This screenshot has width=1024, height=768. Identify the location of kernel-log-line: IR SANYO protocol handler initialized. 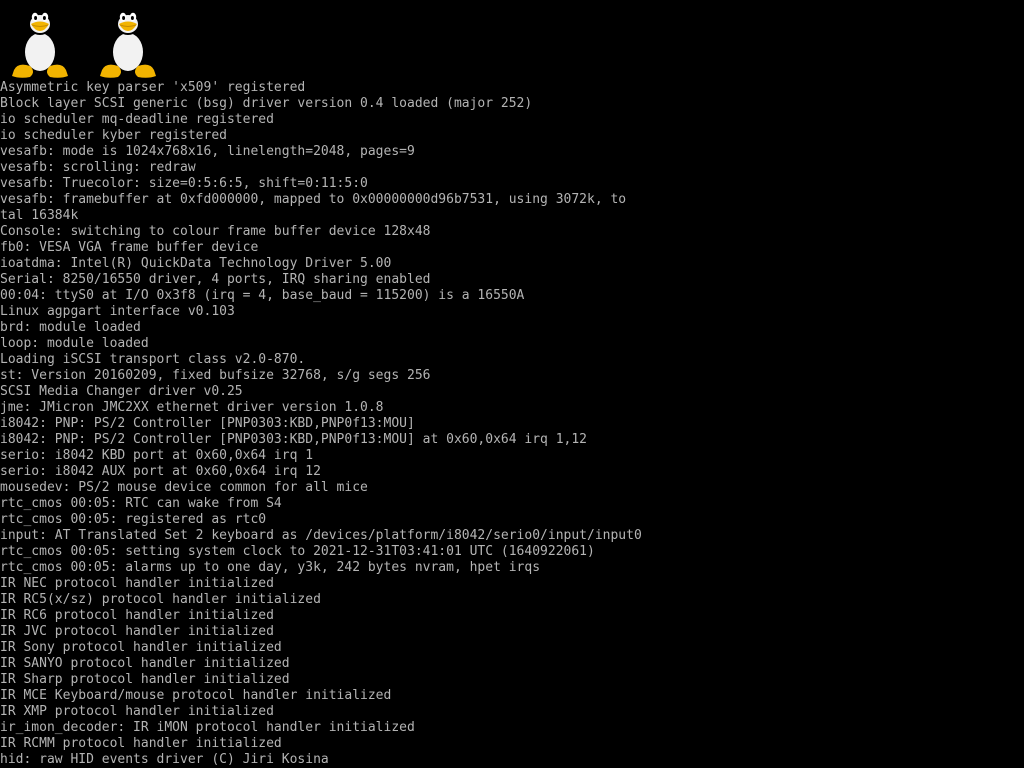
(145, 663).